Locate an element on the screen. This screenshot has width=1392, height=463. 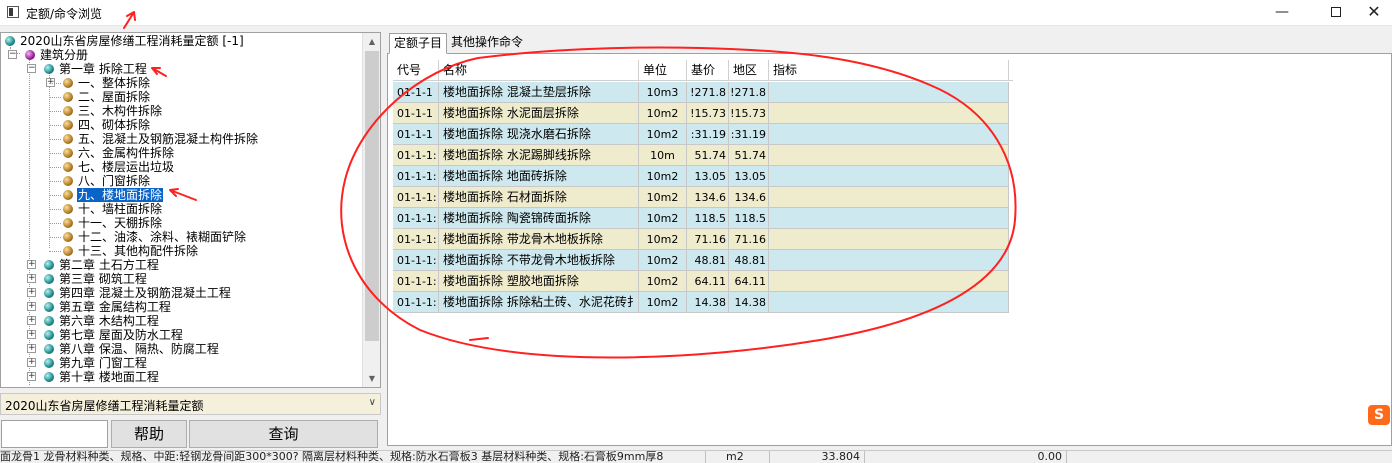
tree-node-chapter: 第五章 金属结构工程 is located at coordinates (108, 307).